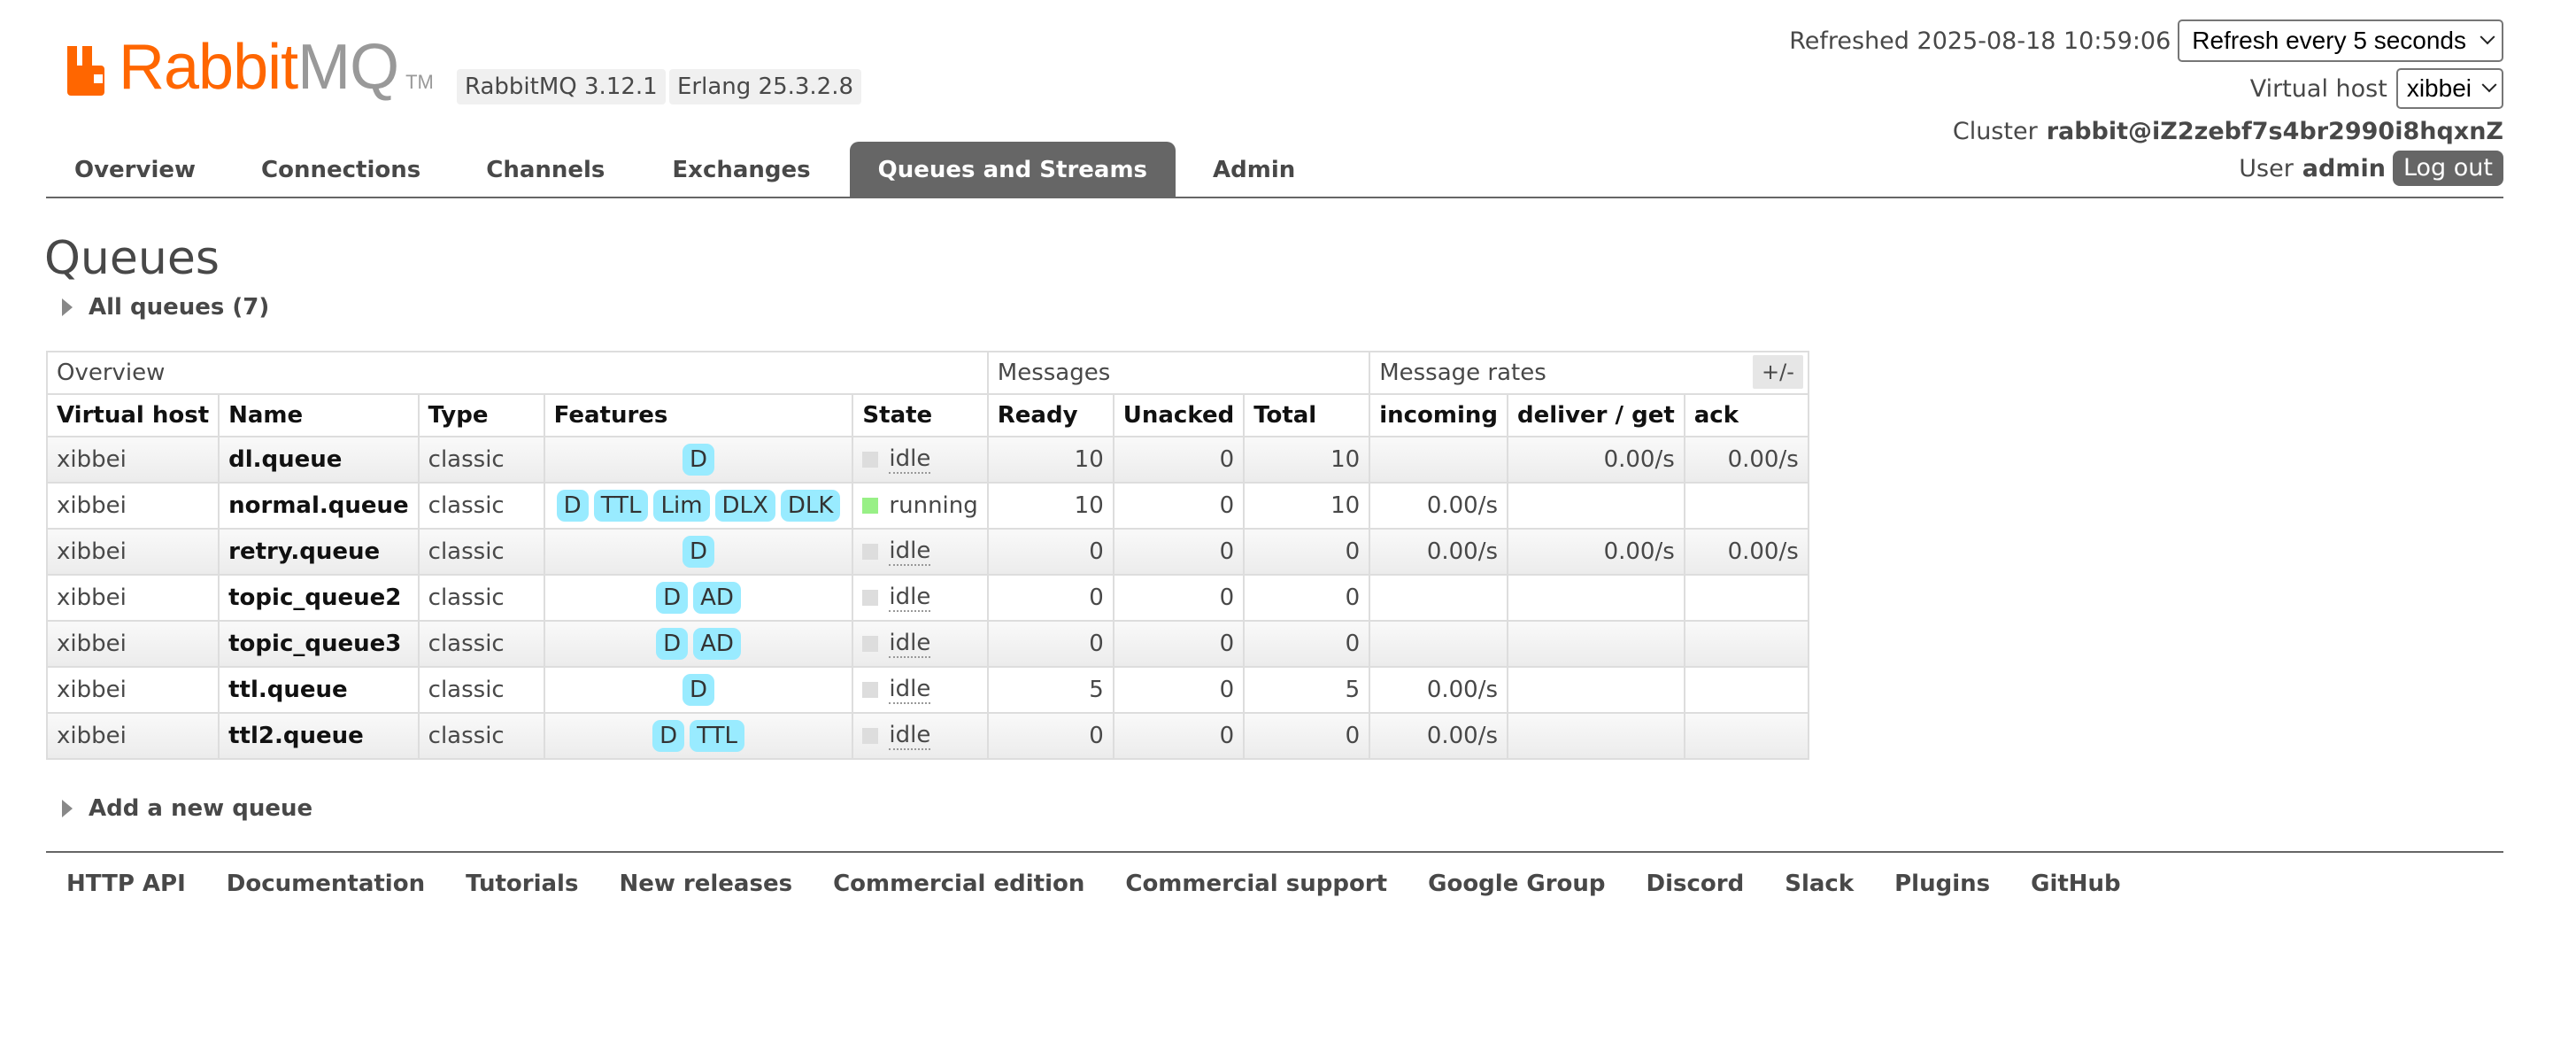 The image size is (2576, 1045). What do you see at coordinates (1596, 460) in the screenshot?
I see `cell-deliver-get-rate: 0.00/s` at bounding box center [1596, 460].